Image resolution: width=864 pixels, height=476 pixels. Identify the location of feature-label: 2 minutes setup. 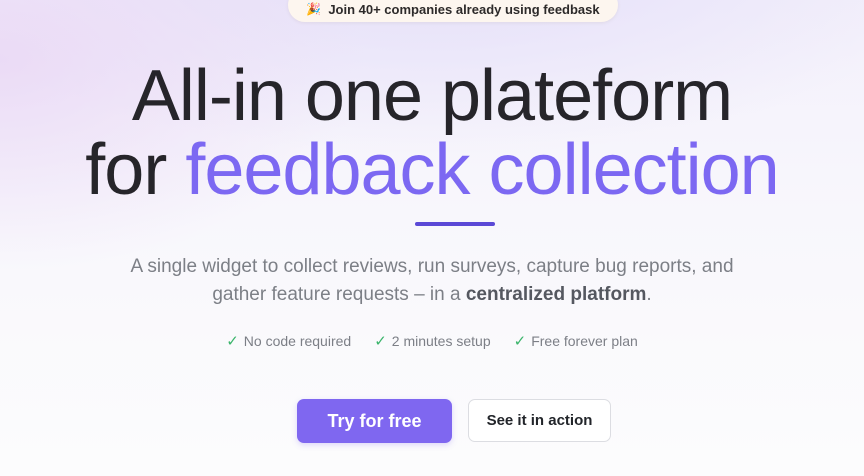
(441, 341).